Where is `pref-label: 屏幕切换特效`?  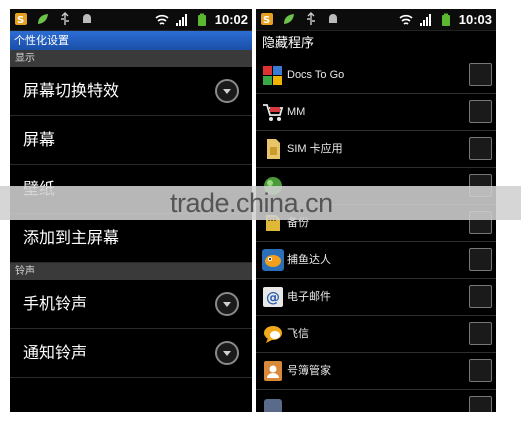 pref-label: 屏幕切换特效 is located at coordinates (71, 90).